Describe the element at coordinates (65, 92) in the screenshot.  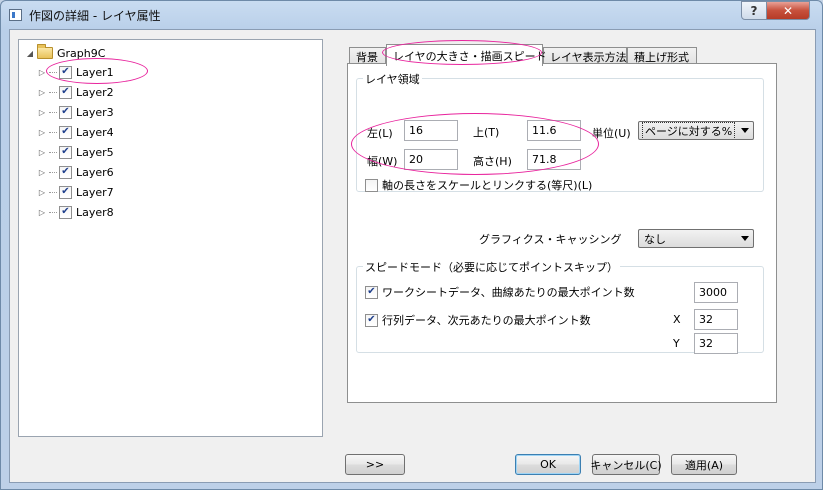
I see `layer2-checkbox: ✔` at that location.